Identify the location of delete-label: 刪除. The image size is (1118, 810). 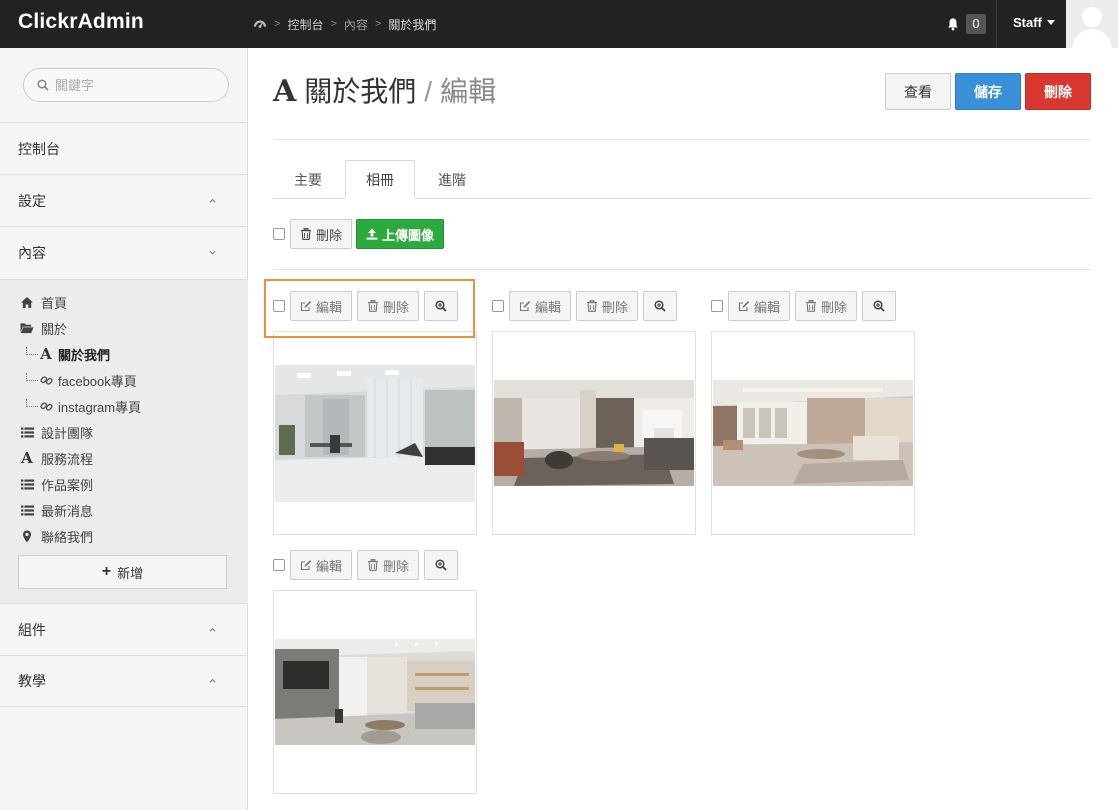
(615, 307).